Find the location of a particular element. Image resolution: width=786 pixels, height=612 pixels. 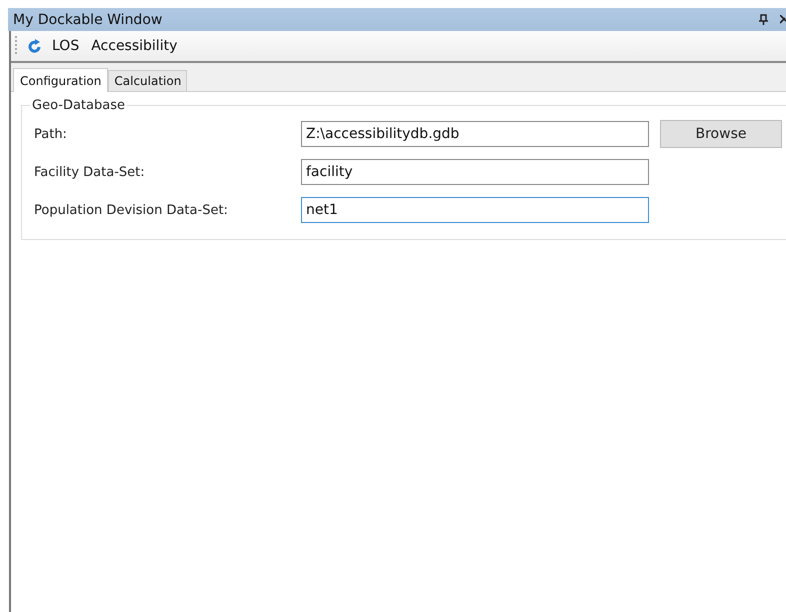

grip-icon is located at coordinates (16, 46).